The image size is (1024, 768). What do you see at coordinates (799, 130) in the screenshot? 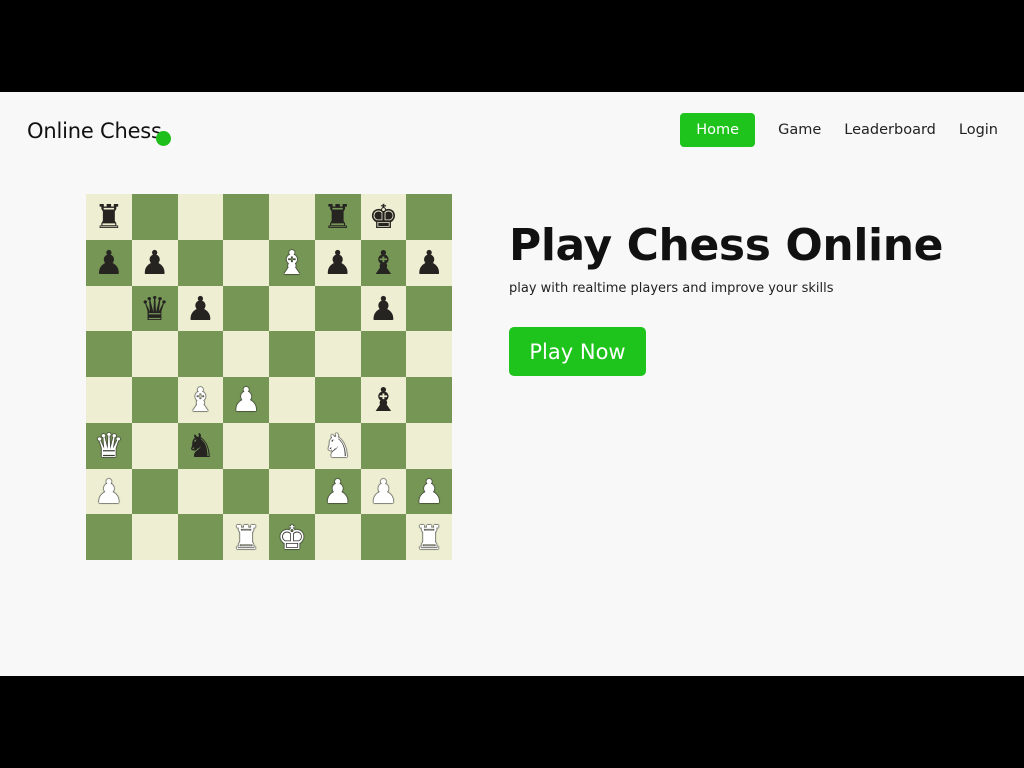
I see `nav-game-link: Game` at bounding box center [799, 130].